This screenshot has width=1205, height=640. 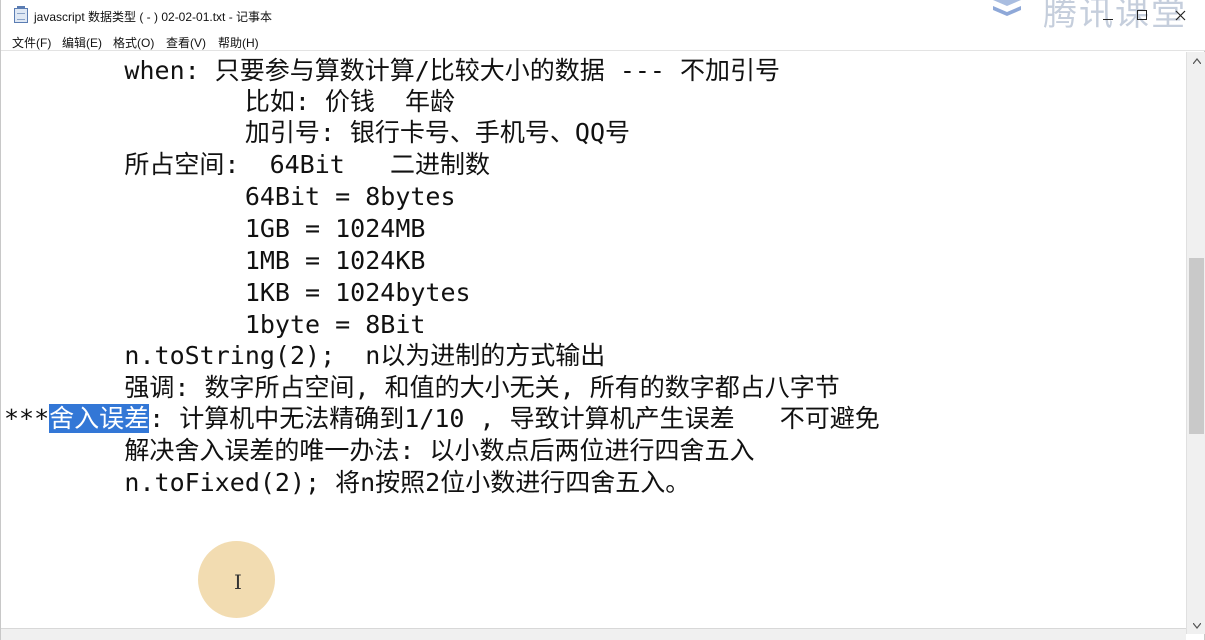 I want to click on maximize-button, so click(x=1142, y=15).